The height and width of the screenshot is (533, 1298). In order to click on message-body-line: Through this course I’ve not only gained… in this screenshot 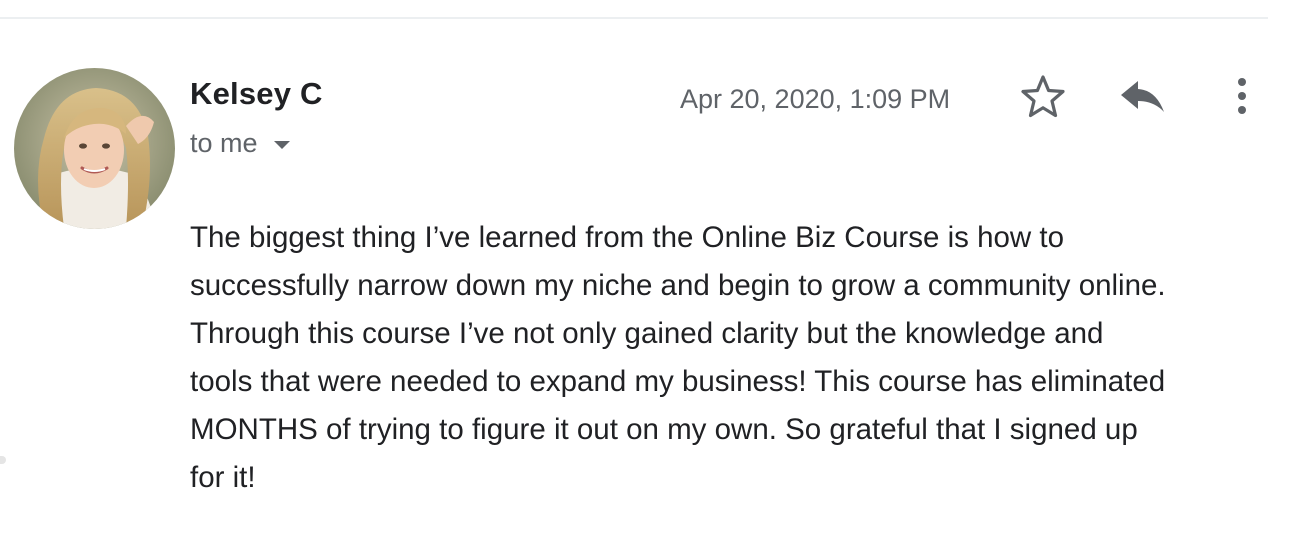, I will do `click(647, 333)`.